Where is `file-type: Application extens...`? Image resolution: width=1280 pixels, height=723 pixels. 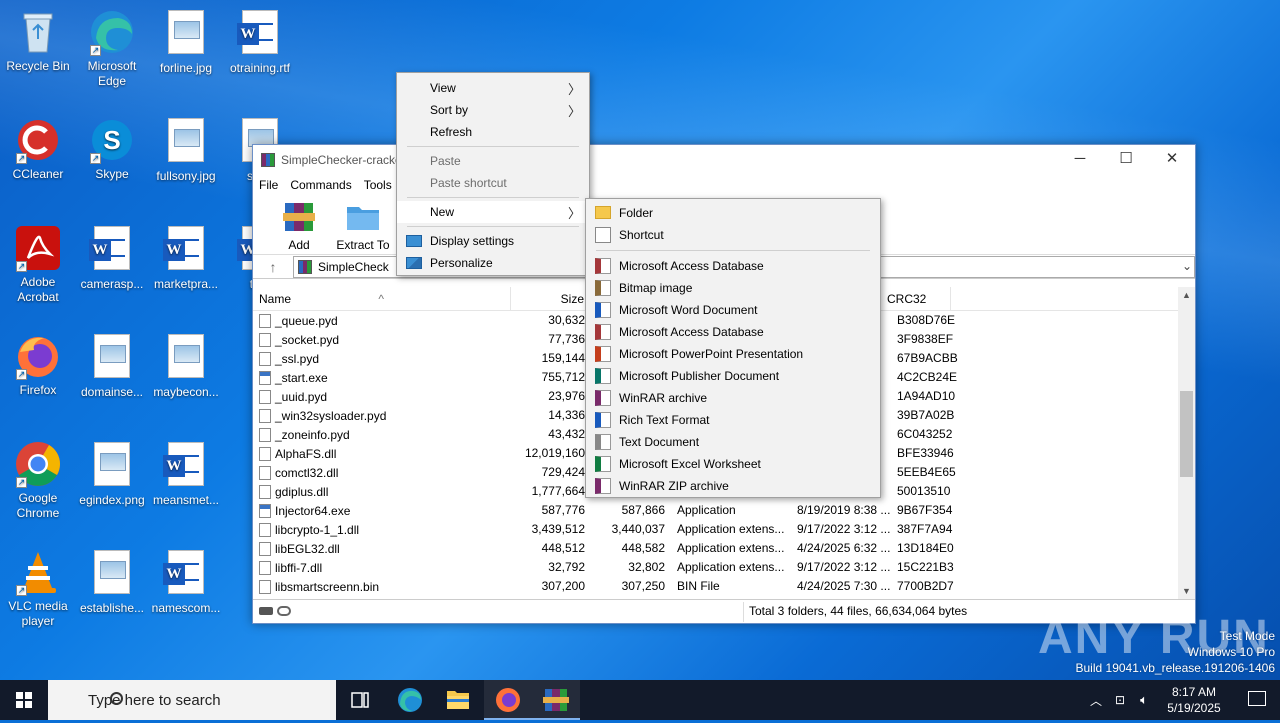 file-type: Application extens... is located at coordinates (731, 548).